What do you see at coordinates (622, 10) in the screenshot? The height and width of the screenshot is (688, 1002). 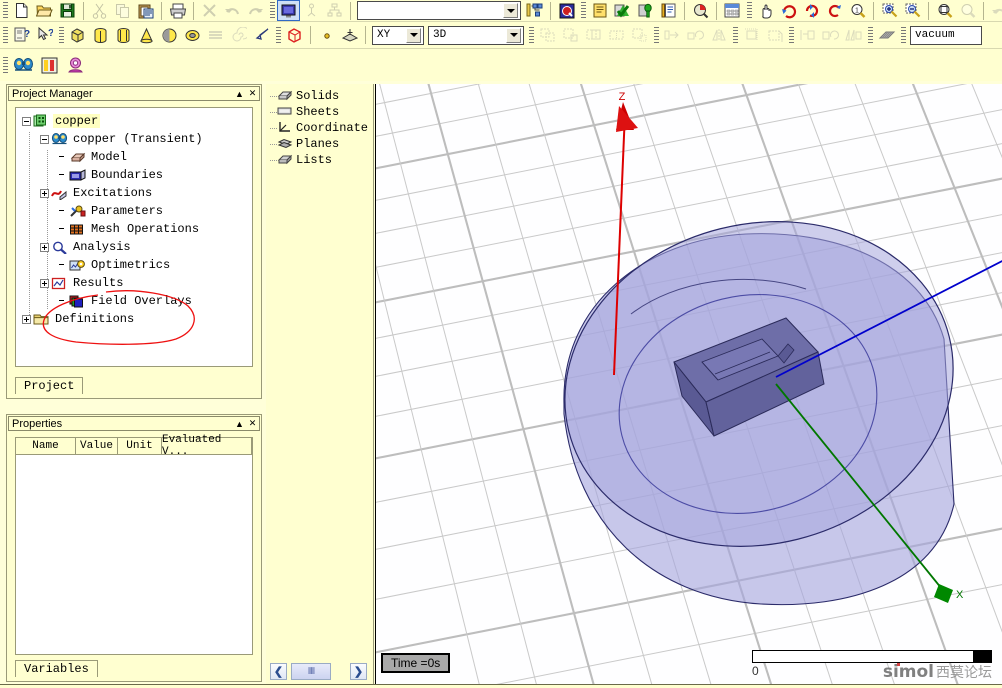 I see `analyze-icon` at bounding box center [622, 10].